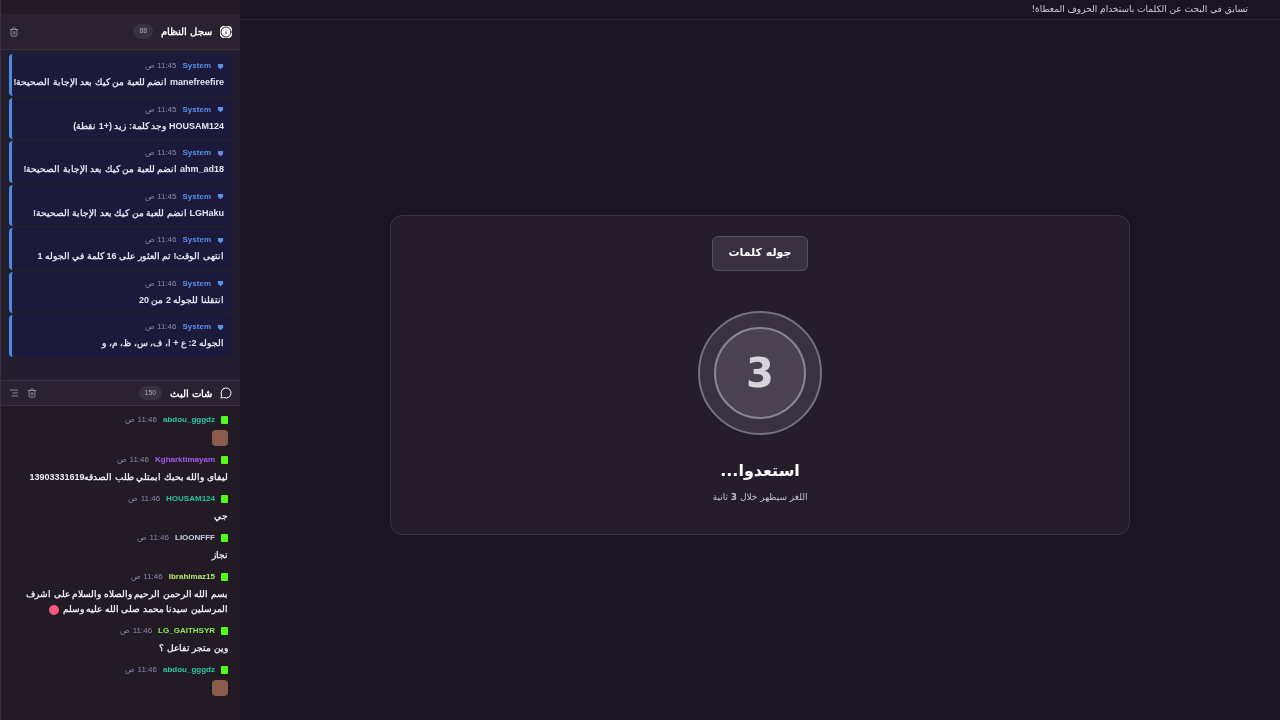  I want to click on log-text: انتقلنا للجوله 2 من 20, so click(181, 300).